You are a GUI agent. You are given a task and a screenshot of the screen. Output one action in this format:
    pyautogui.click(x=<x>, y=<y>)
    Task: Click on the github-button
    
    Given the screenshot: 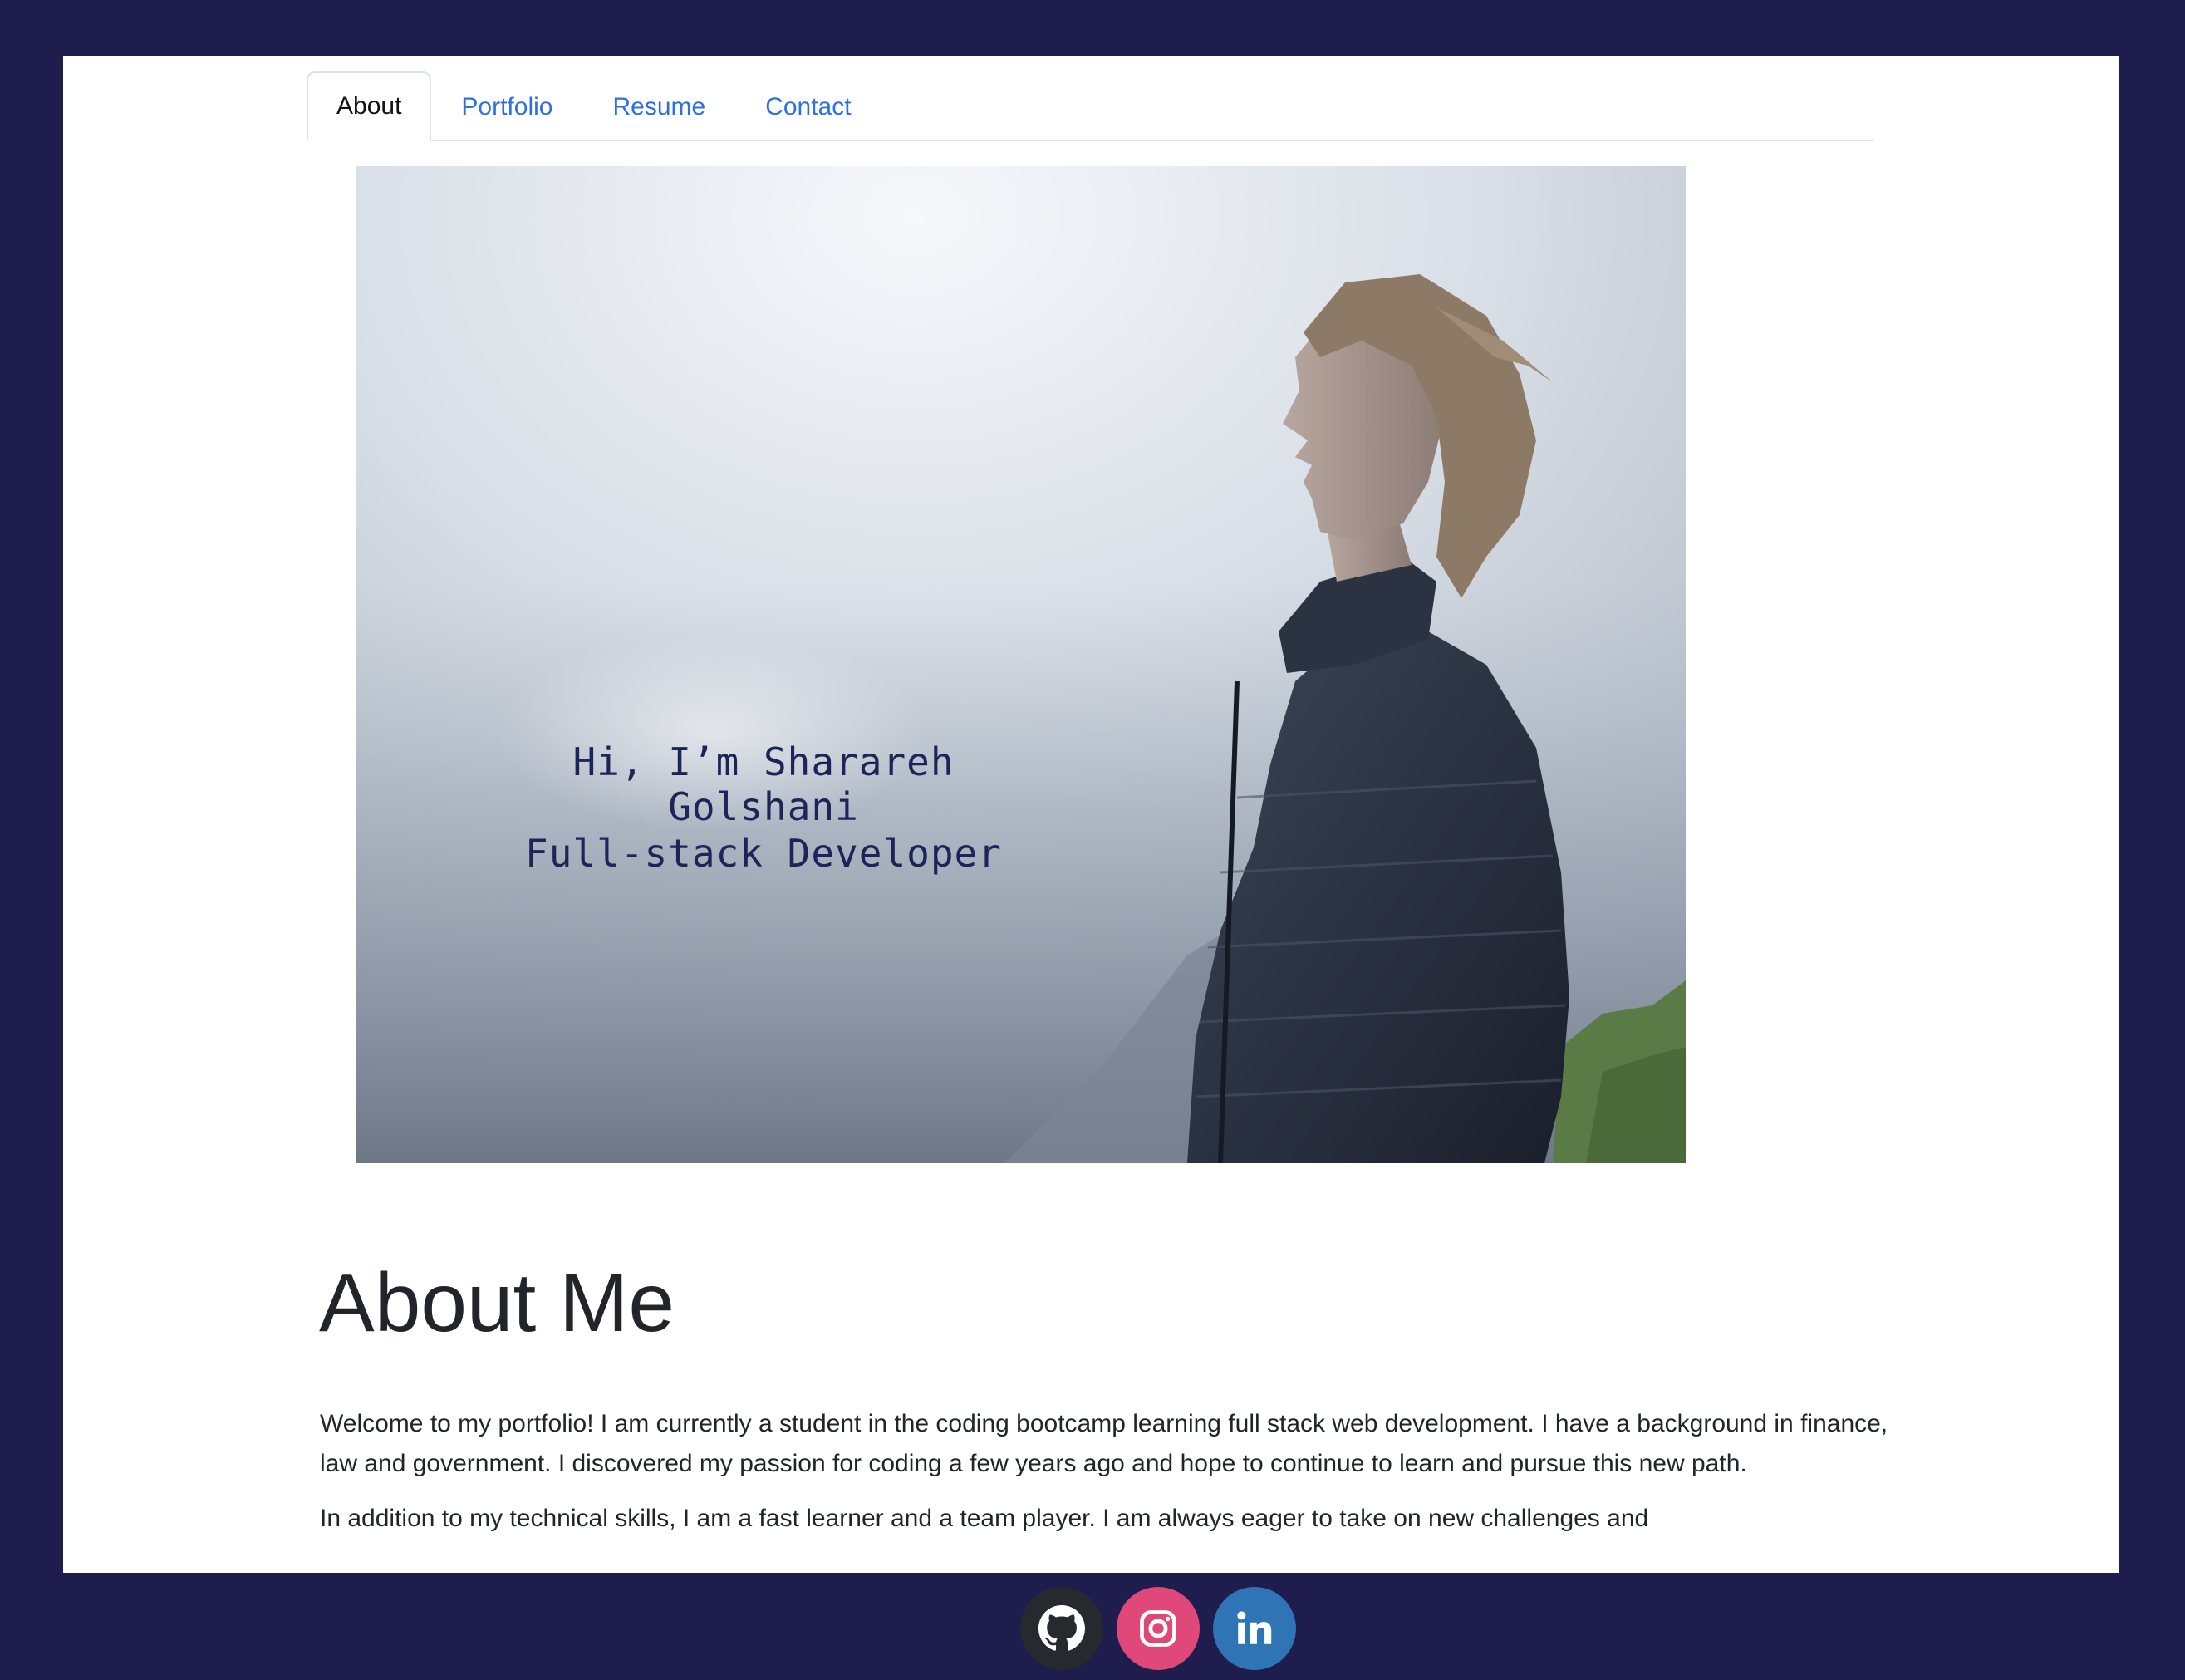 What is the action you would take?
    pyautogui.click(x=1061, y=1628)
    